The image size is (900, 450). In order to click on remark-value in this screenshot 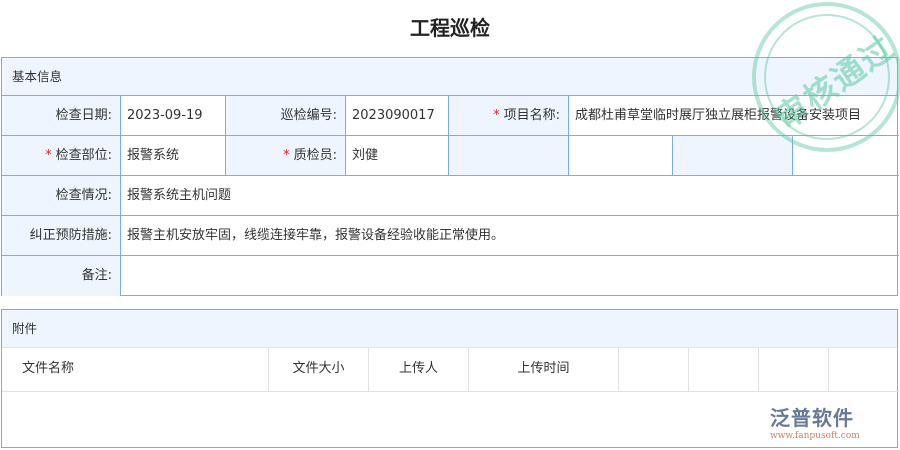, I will do `click(510, 276)`.